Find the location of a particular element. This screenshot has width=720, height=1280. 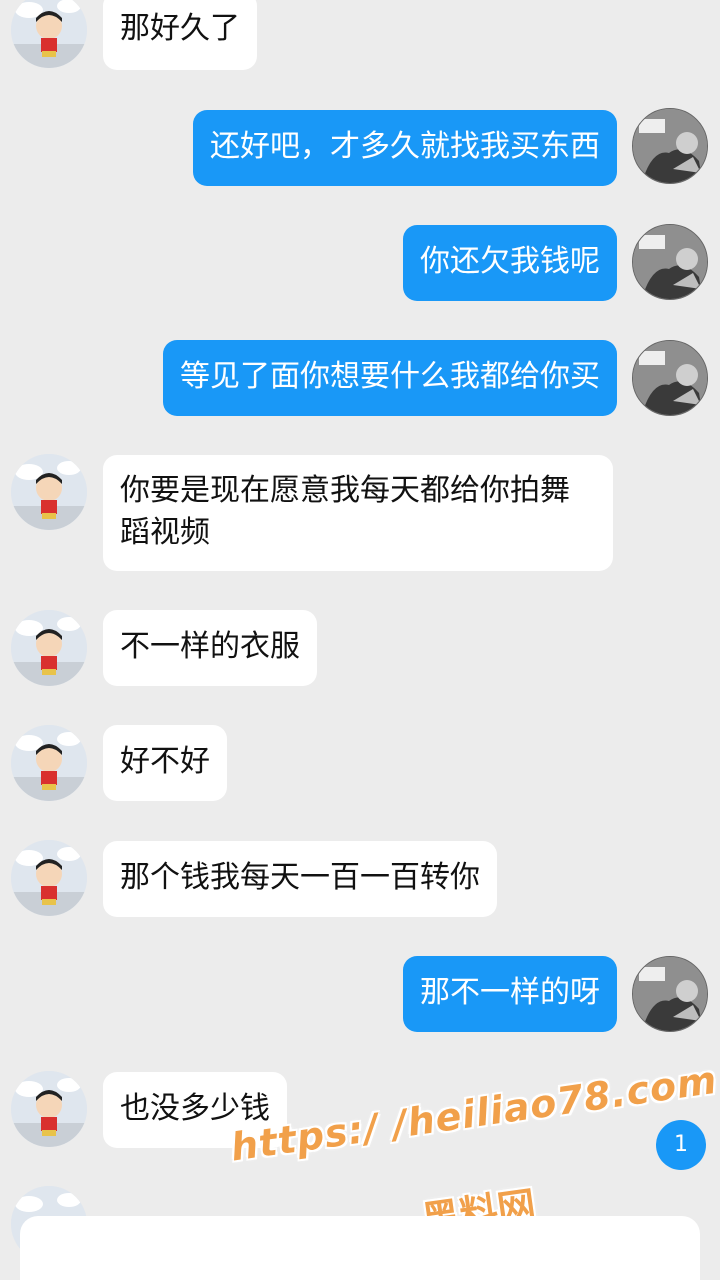

message-text: 好不好 is located at coordinates (165, 761).